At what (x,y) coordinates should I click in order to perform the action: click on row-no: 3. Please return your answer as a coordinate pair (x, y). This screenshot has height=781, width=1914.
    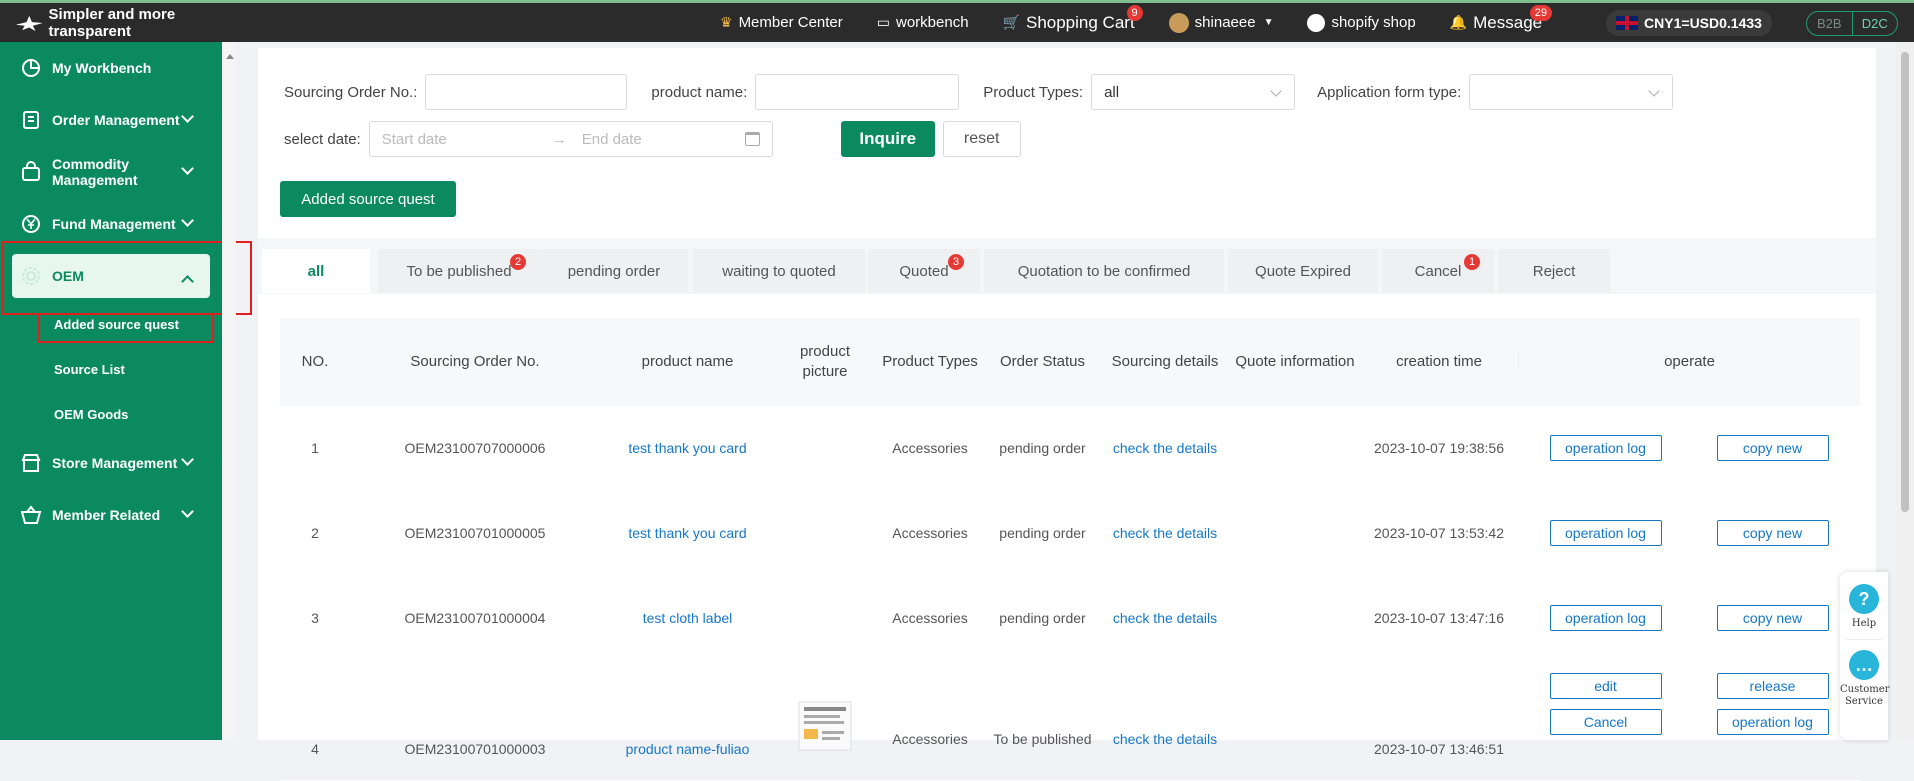
    Looking at the image, I should click on (315, 618).